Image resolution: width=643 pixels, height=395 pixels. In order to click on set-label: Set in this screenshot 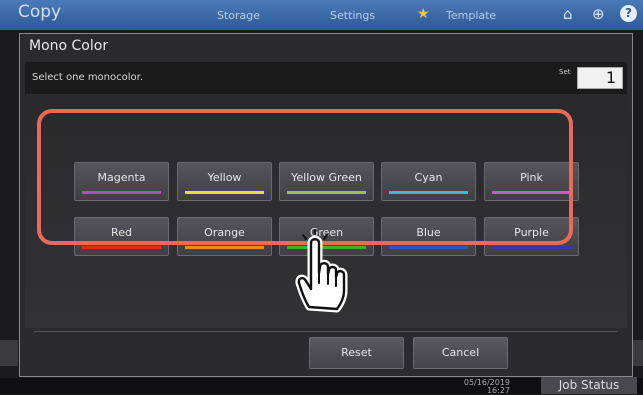, I will do `click(565, 72)`.